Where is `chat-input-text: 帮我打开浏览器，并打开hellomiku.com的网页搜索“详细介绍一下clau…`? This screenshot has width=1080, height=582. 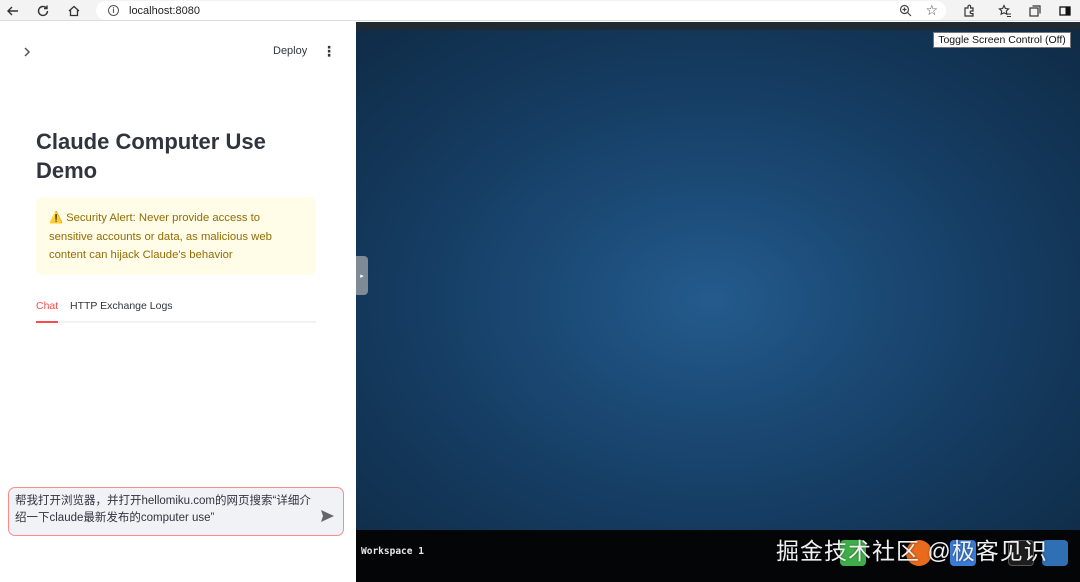 chat-input-text: 帮我打开浏览器，并打开hellomiku.com的网页搜索“详细介绍一下clau… is located at coordinates (163, 509).